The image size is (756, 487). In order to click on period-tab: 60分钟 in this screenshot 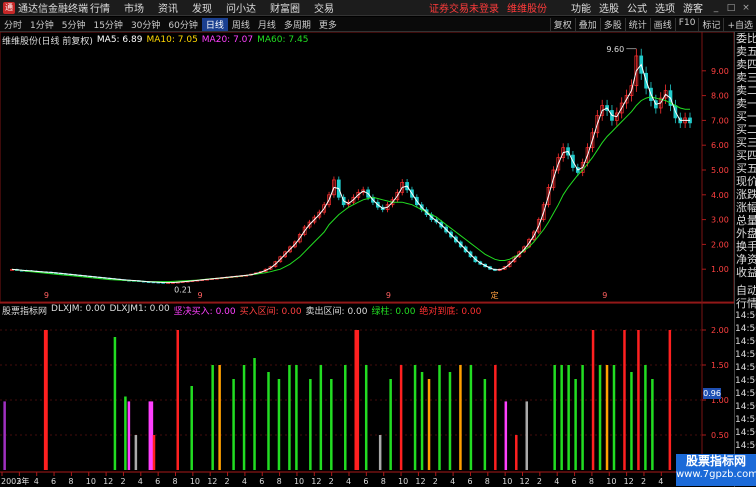, I will do `click(182, 24)`.